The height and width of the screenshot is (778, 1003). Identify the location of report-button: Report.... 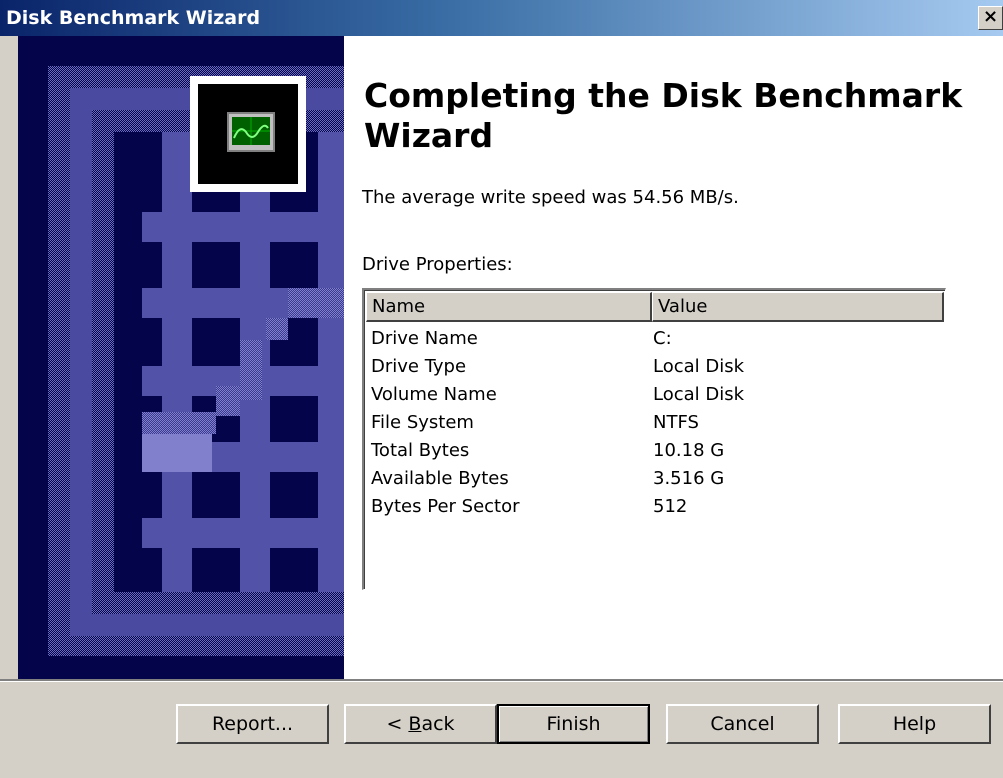
(252, 724).